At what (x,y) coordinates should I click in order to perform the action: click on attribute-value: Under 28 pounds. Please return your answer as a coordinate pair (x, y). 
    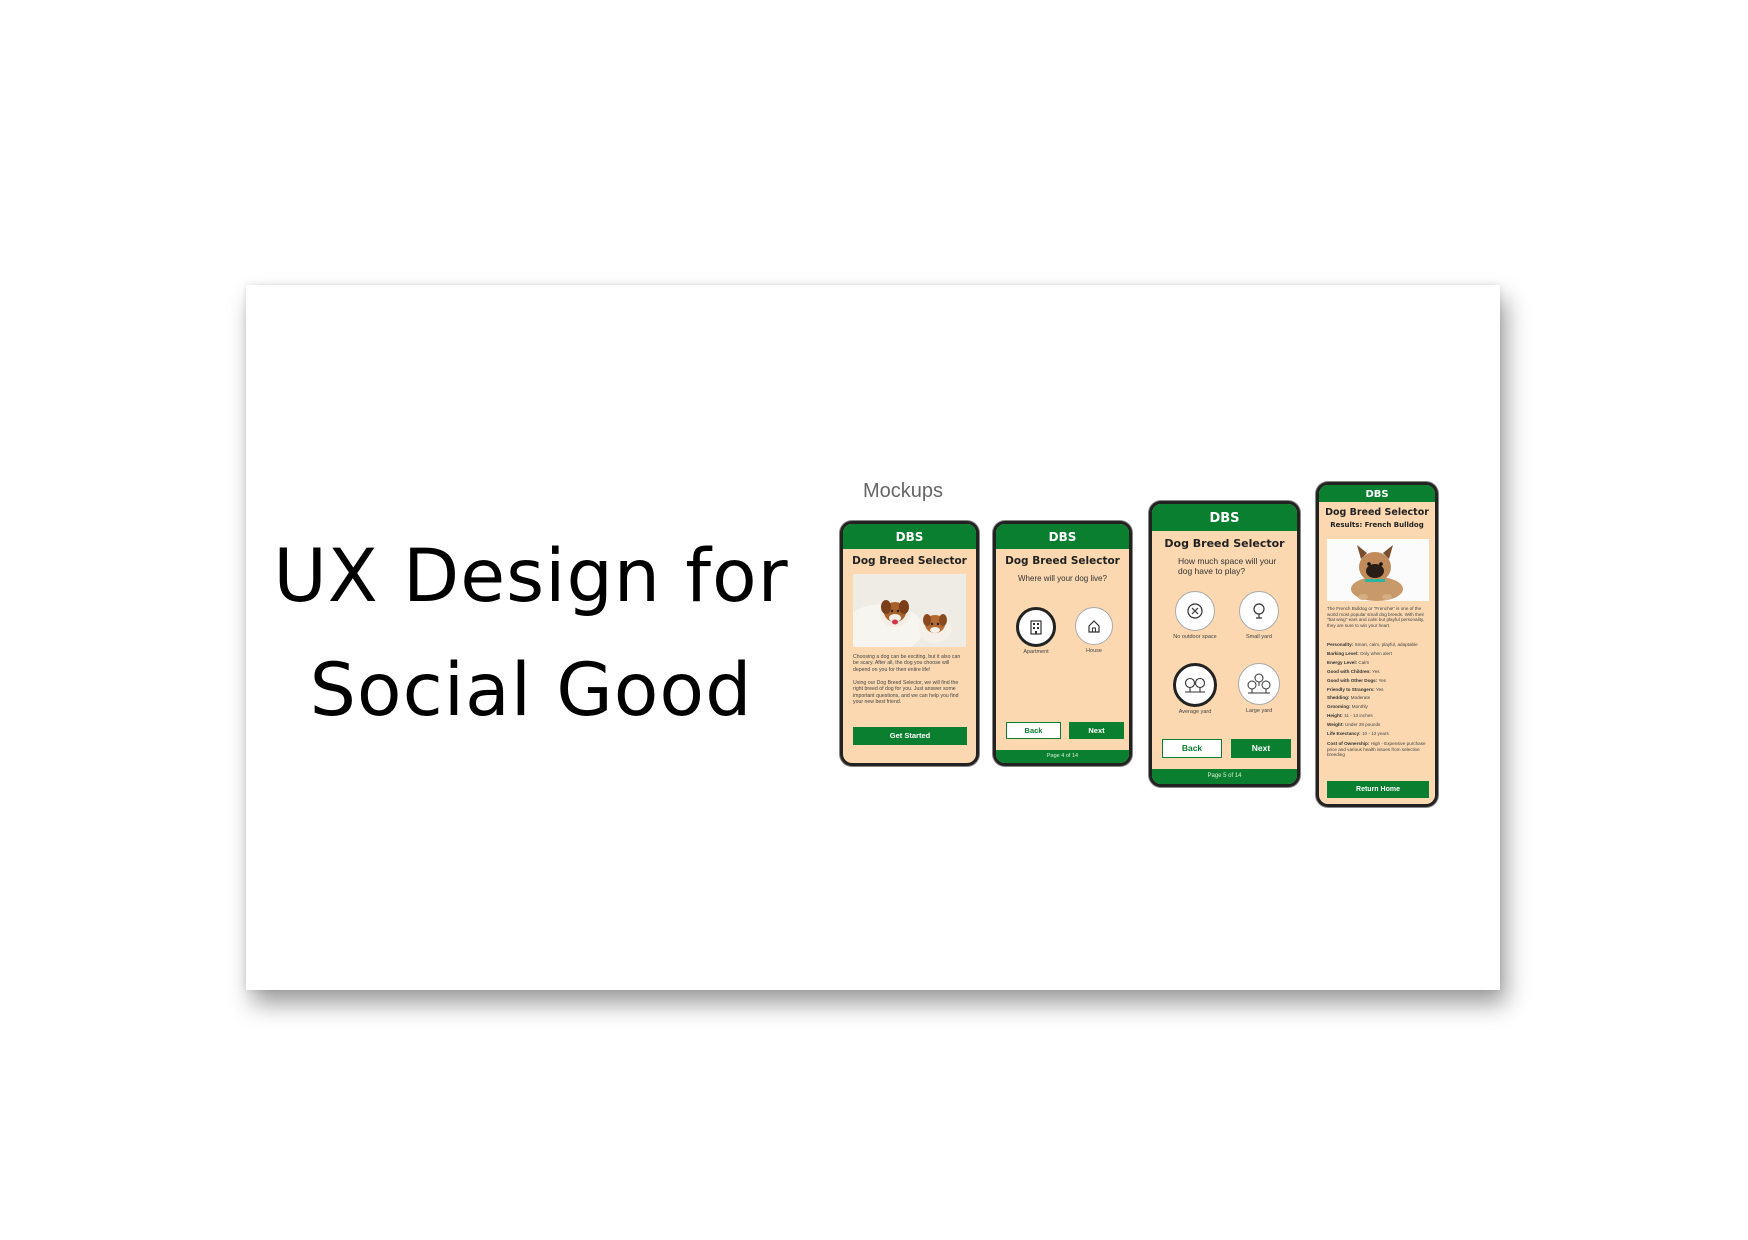
    Looking at the image, I should click on (1363, 725).